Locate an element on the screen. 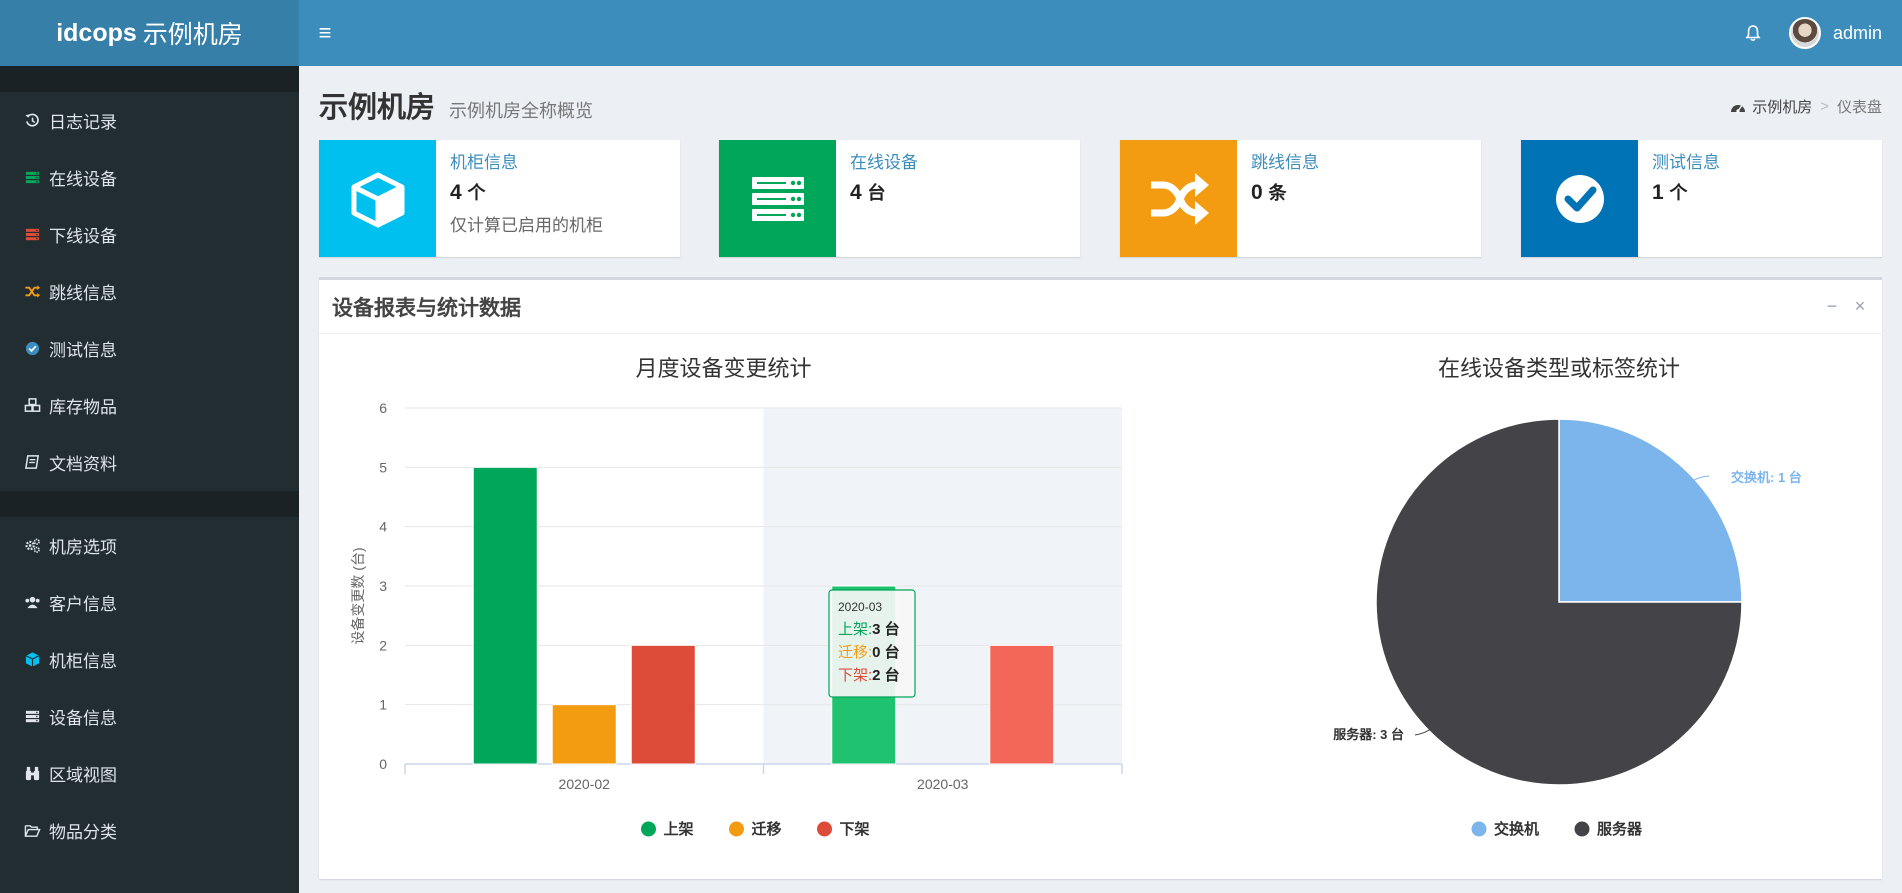 This screenshot has height=893, width=1902. info-box-2: 跳线信息 0 条 is located at coordinates (1300, 198).